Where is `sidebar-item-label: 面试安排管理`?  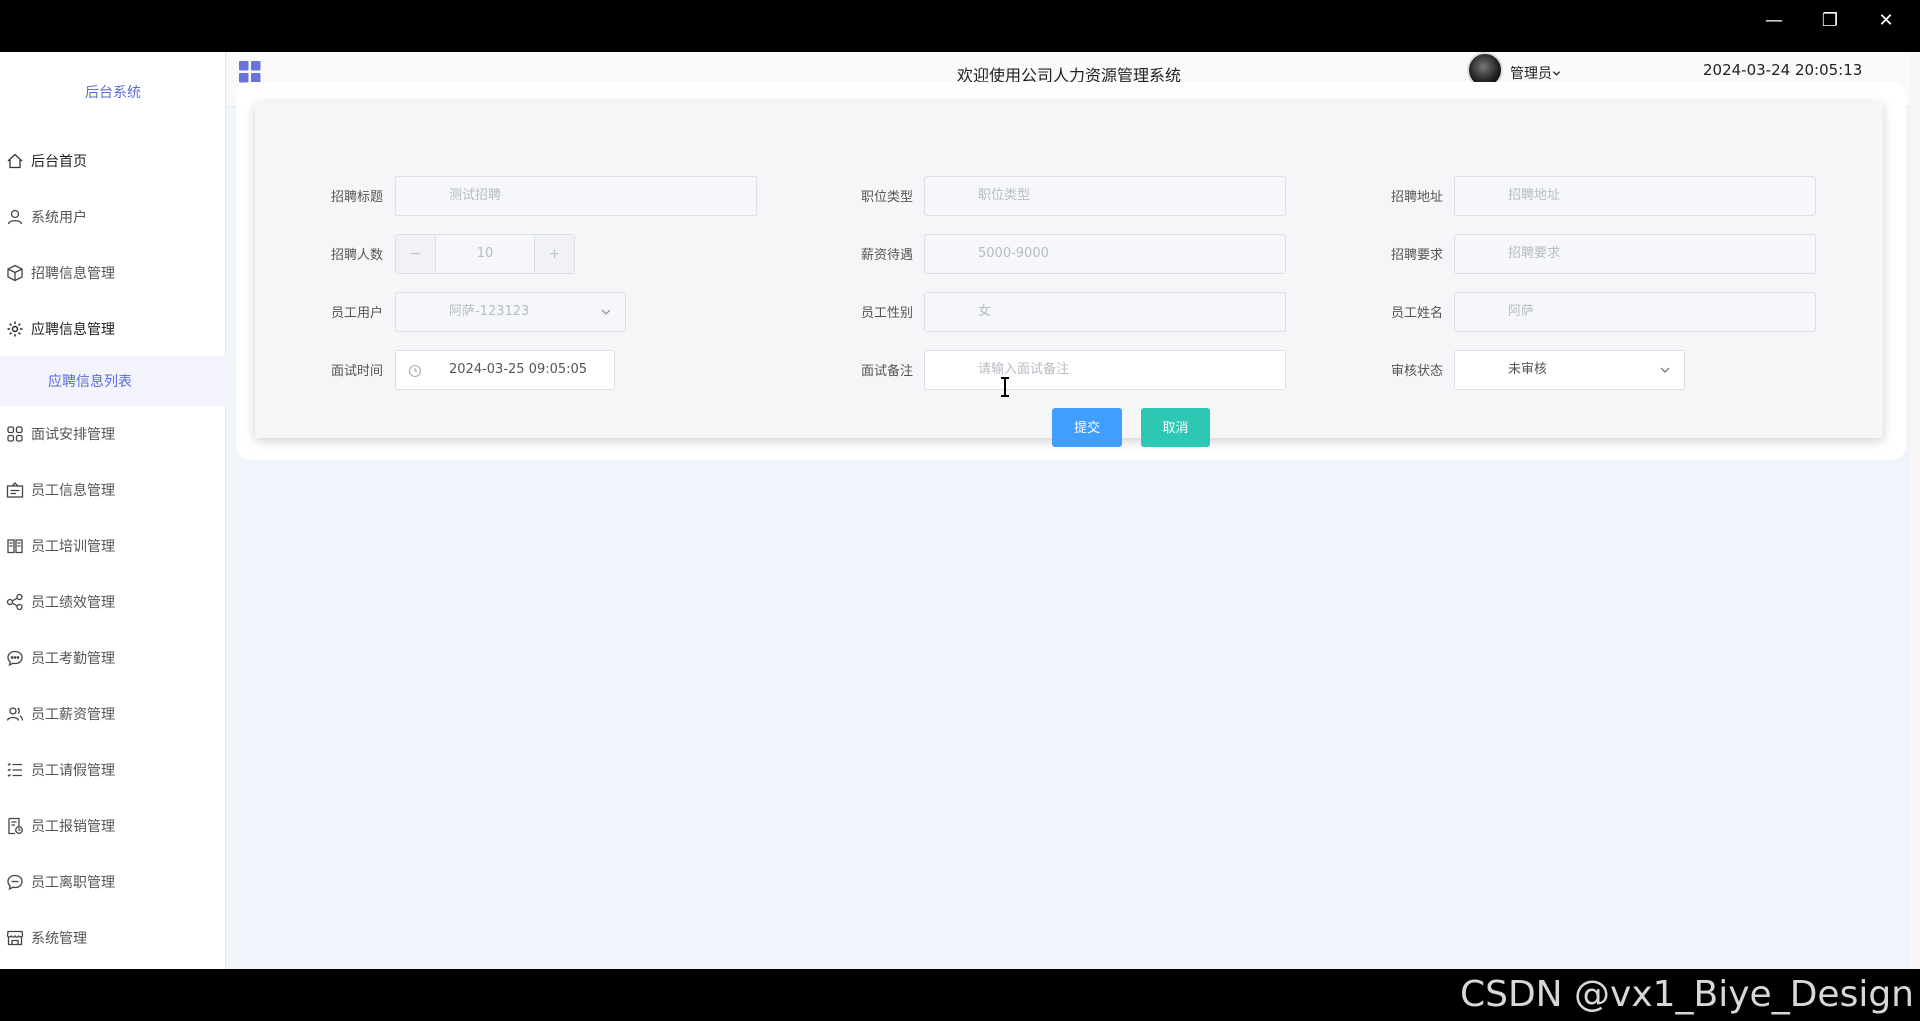 sidebar-item-label: 面试安排管理 is located at coordinates (73, 435).